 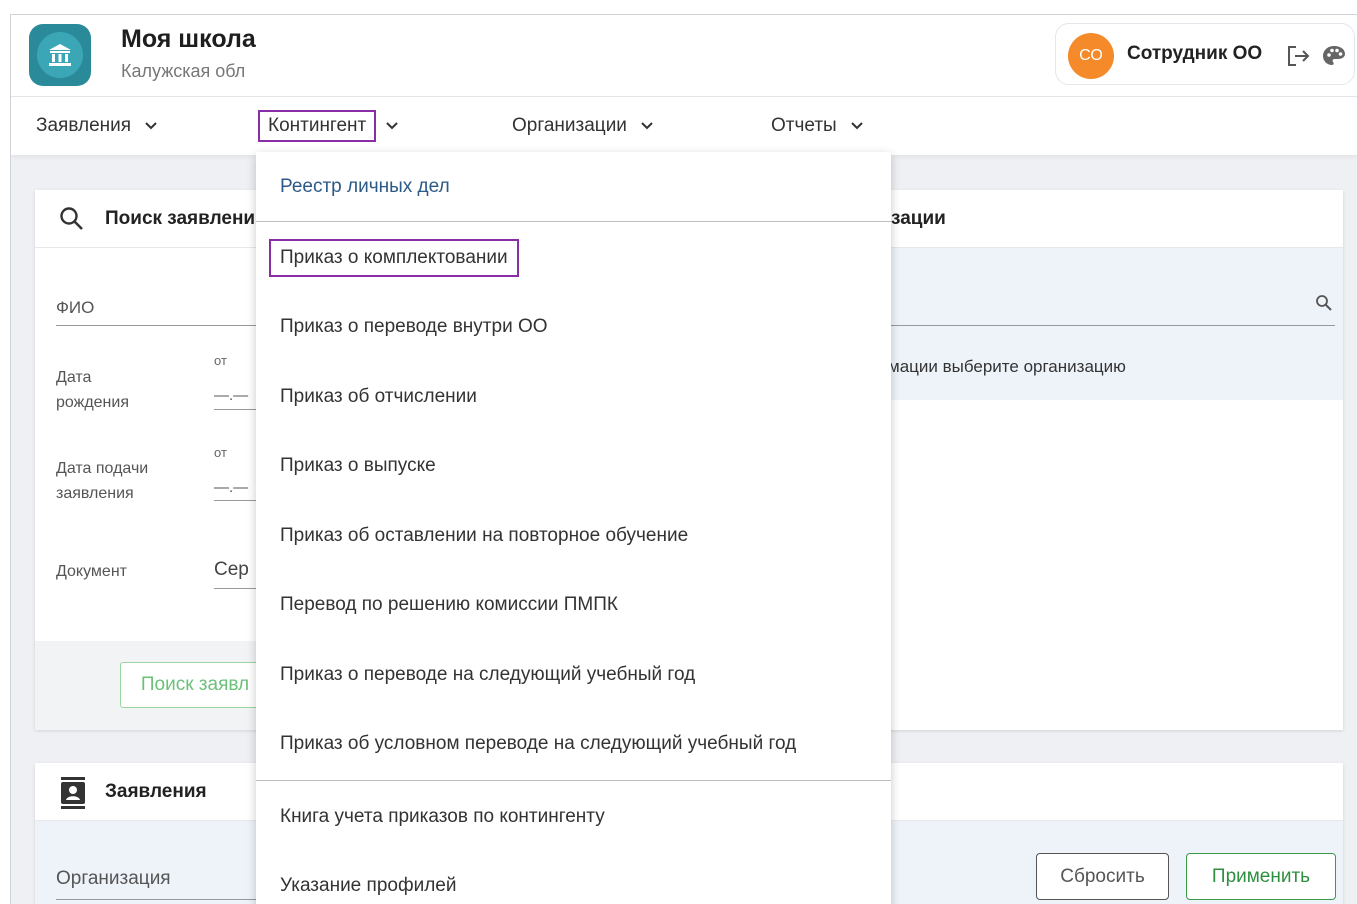 I want to click on reset-button: Сбросить, so click(x=1102, y=876).